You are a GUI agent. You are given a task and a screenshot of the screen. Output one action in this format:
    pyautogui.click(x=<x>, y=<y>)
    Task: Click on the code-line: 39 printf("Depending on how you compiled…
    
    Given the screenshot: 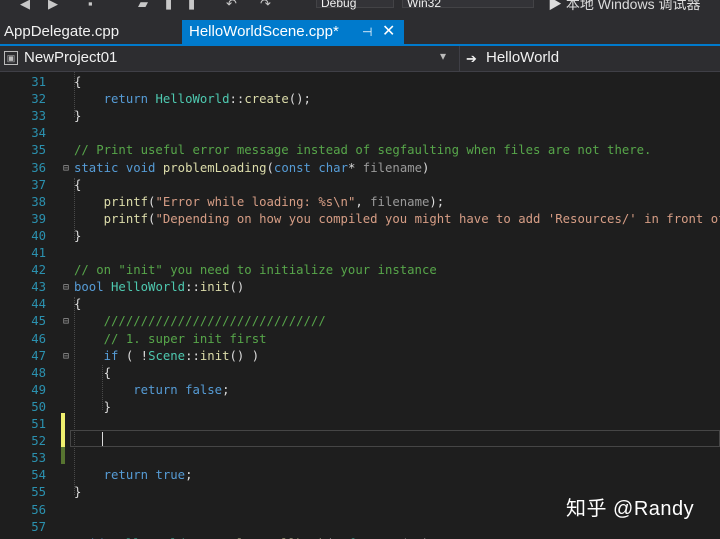 What is the action you would take?
    pyautogui.click(x=360, y=219)
    